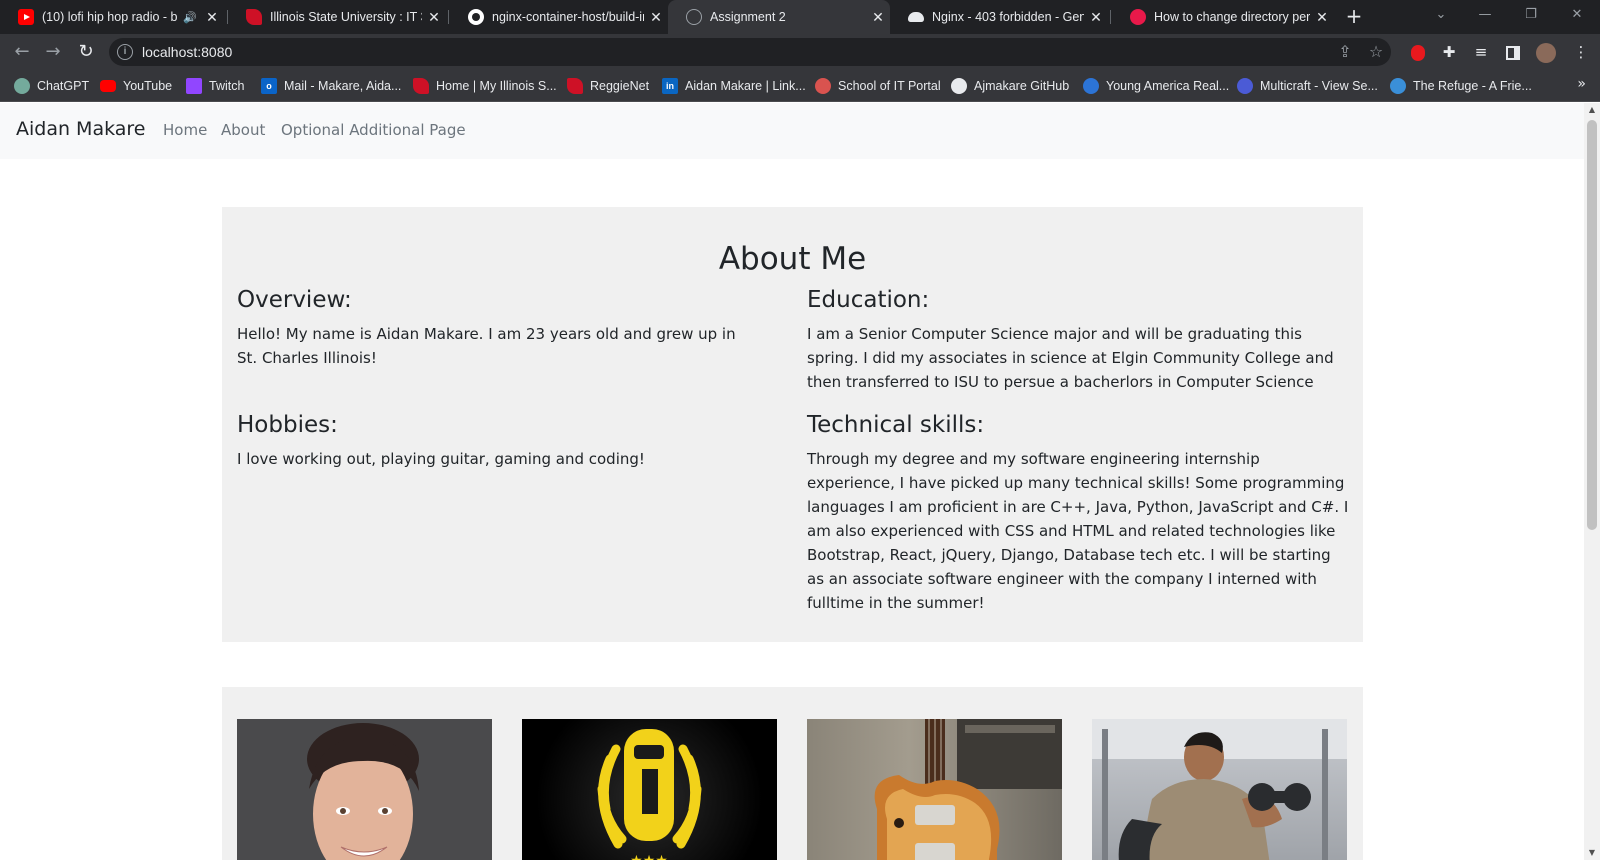 This screenshot has height=860, width=1600. I want to click on menu-kebab-icon: ⋮, so click(1581, 52).